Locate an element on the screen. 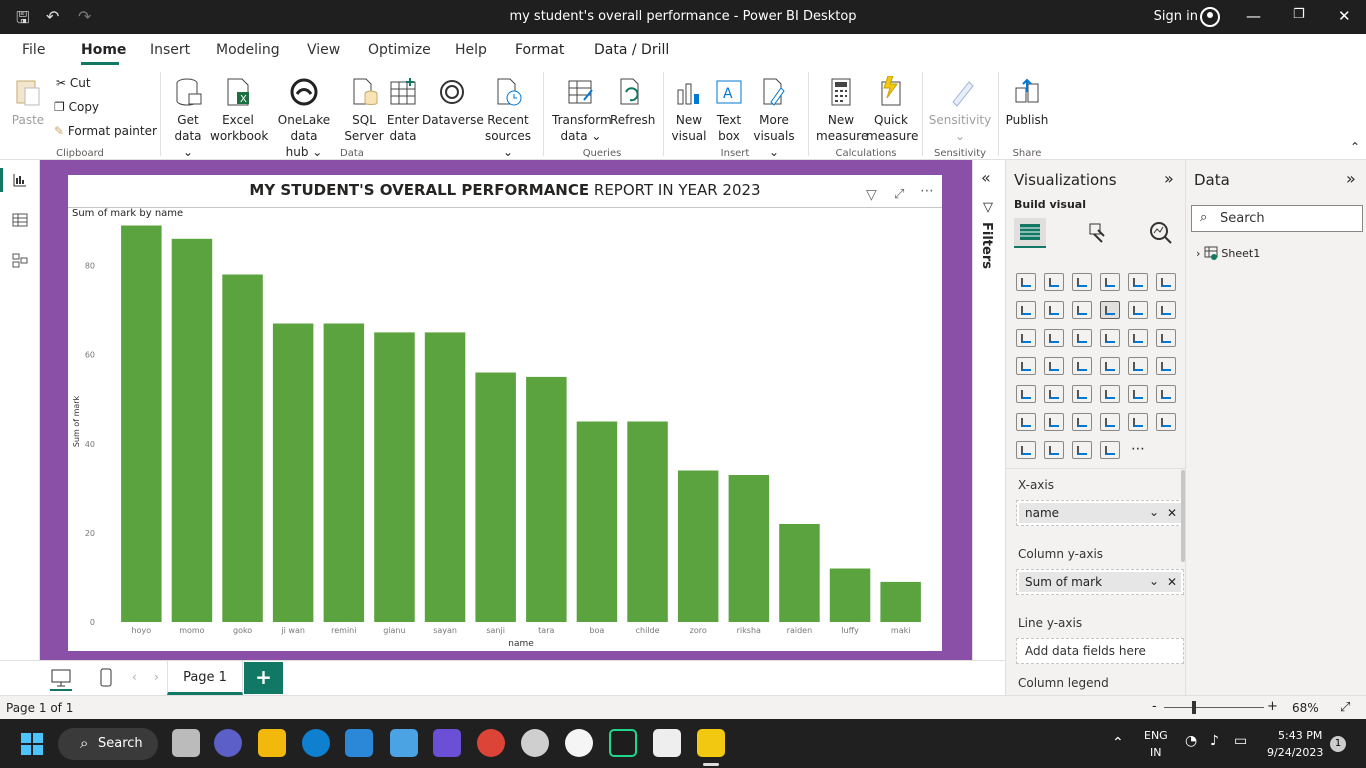  tab-home: Home is located at coordinates (103, 50).